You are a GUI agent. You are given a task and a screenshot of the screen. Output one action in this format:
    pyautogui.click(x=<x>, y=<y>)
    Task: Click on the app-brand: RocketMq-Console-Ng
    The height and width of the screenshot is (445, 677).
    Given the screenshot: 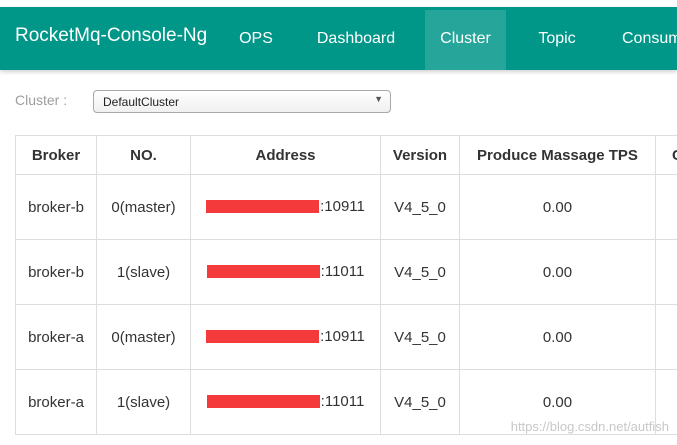 What is the action you would take?
    pyautogui.click(x=111, y=36)
    